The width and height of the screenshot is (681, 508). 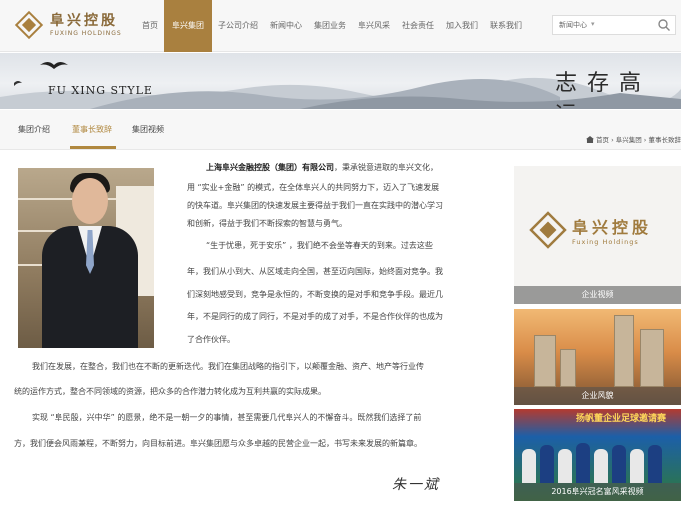 I want to click on speech-line-4: 和创新，得益于我们不断探索的智慧与勇气。, so click(x=267, y=223).